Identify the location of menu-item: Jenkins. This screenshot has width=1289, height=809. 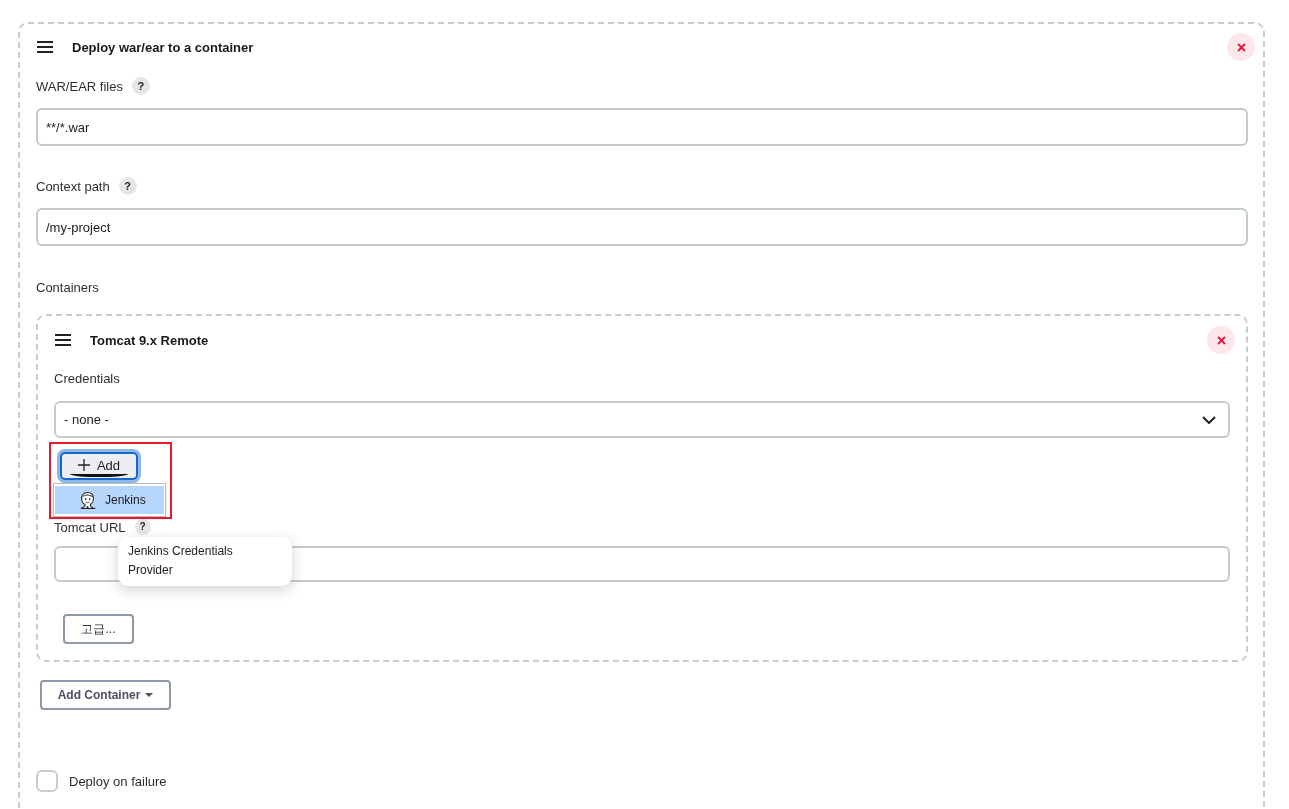
(109, 500).